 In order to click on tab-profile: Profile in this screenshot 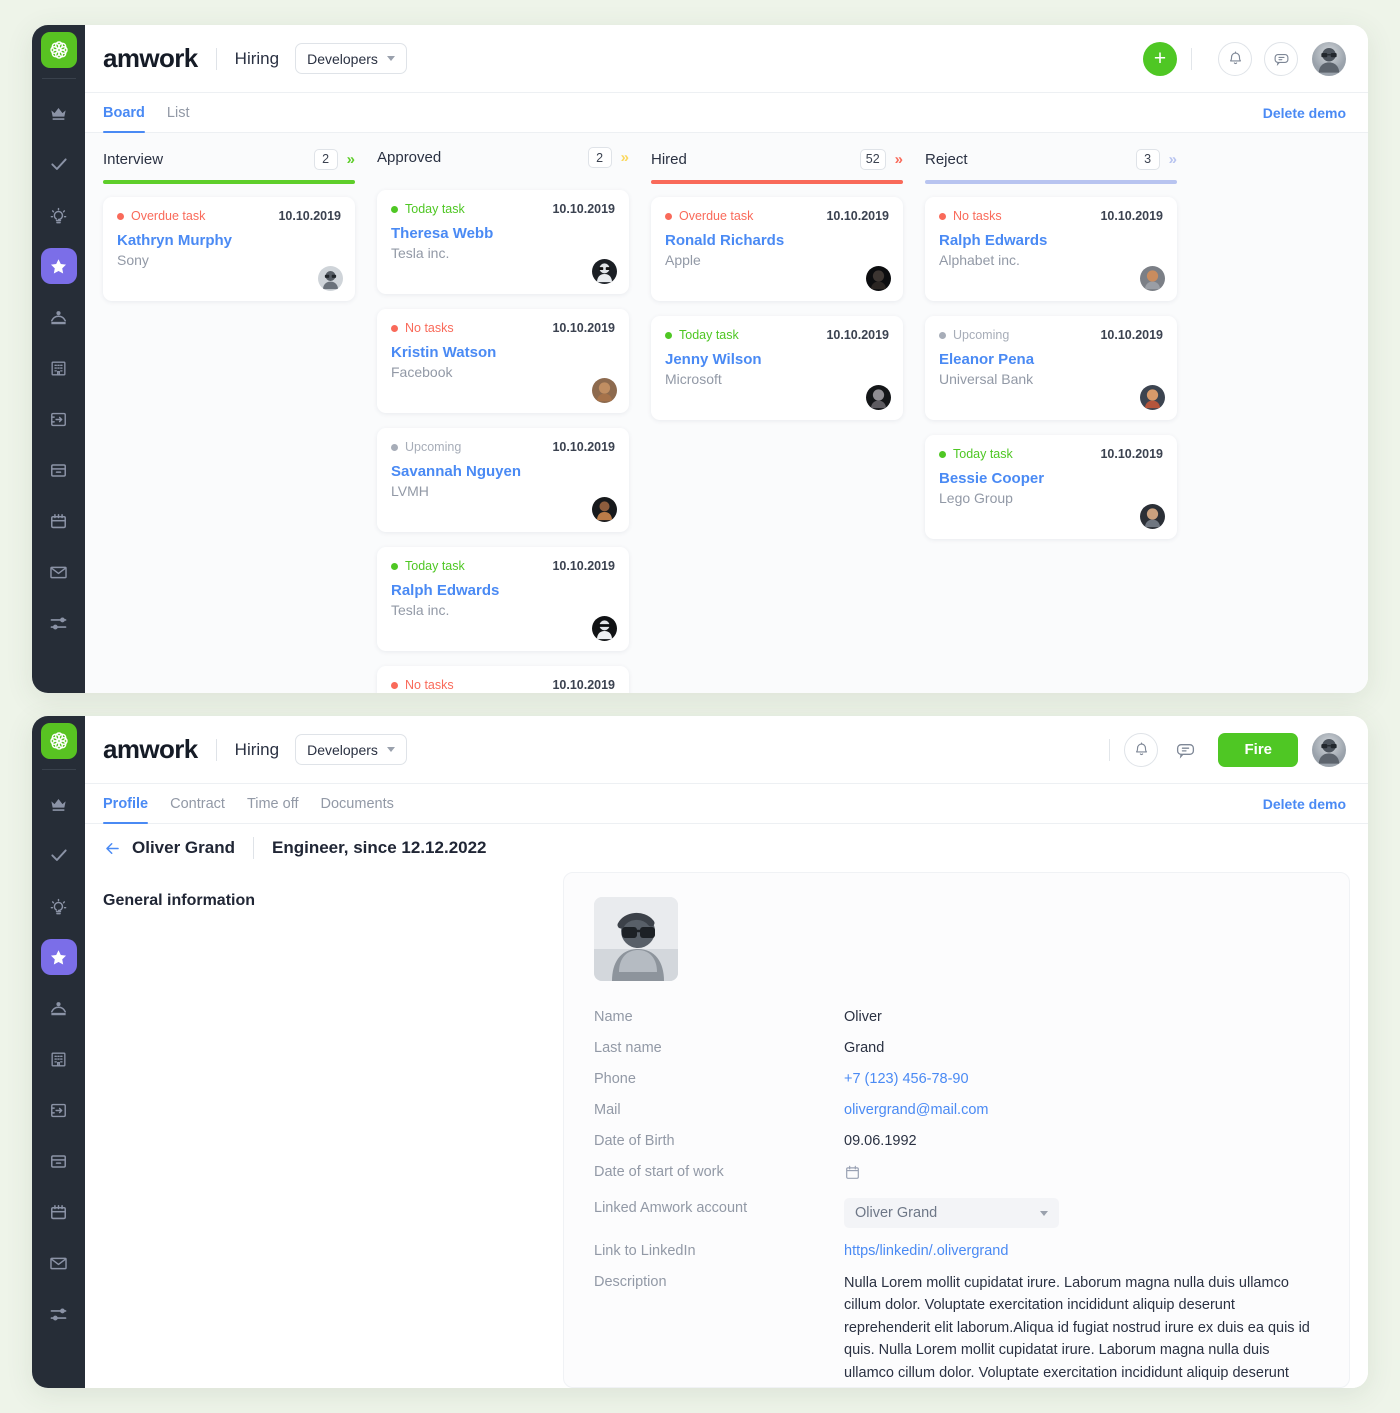, I will do `click(126, 804)`.